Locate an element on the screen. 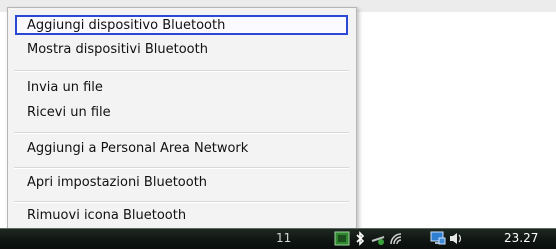  menu-item-label: Rimuovi icona Bluetooth is located at coordinates (107, 215).